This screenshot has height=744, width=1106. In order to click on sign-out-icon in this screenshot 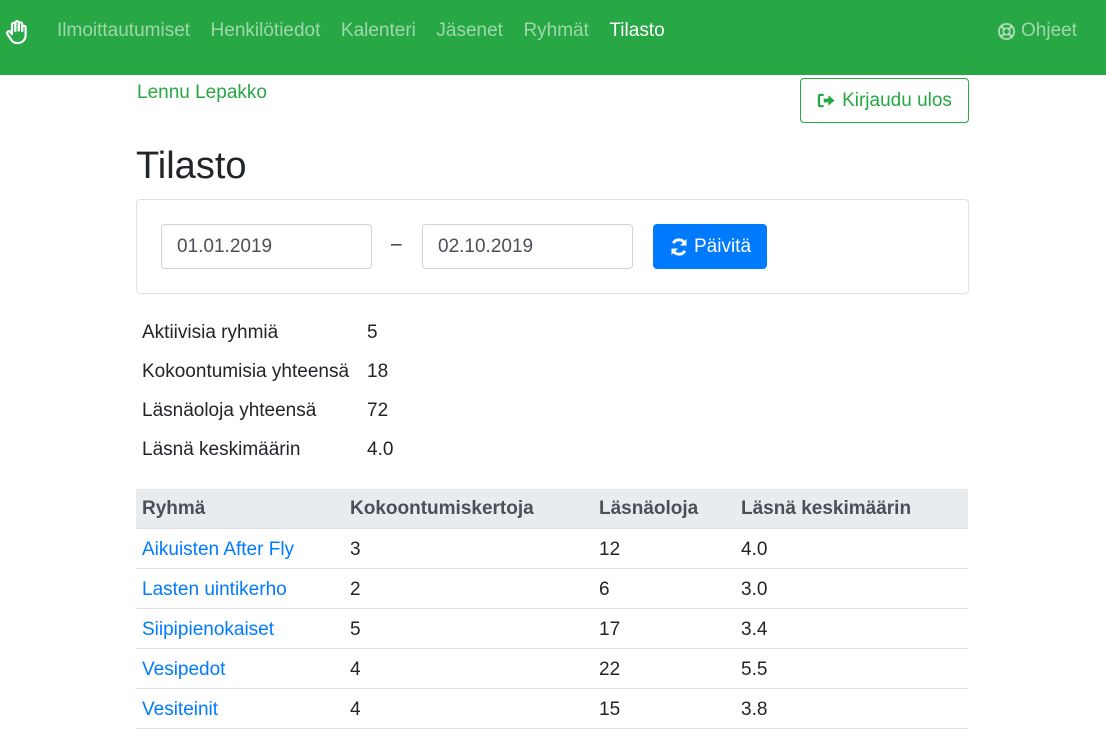, I will do `click(826, 100)`.